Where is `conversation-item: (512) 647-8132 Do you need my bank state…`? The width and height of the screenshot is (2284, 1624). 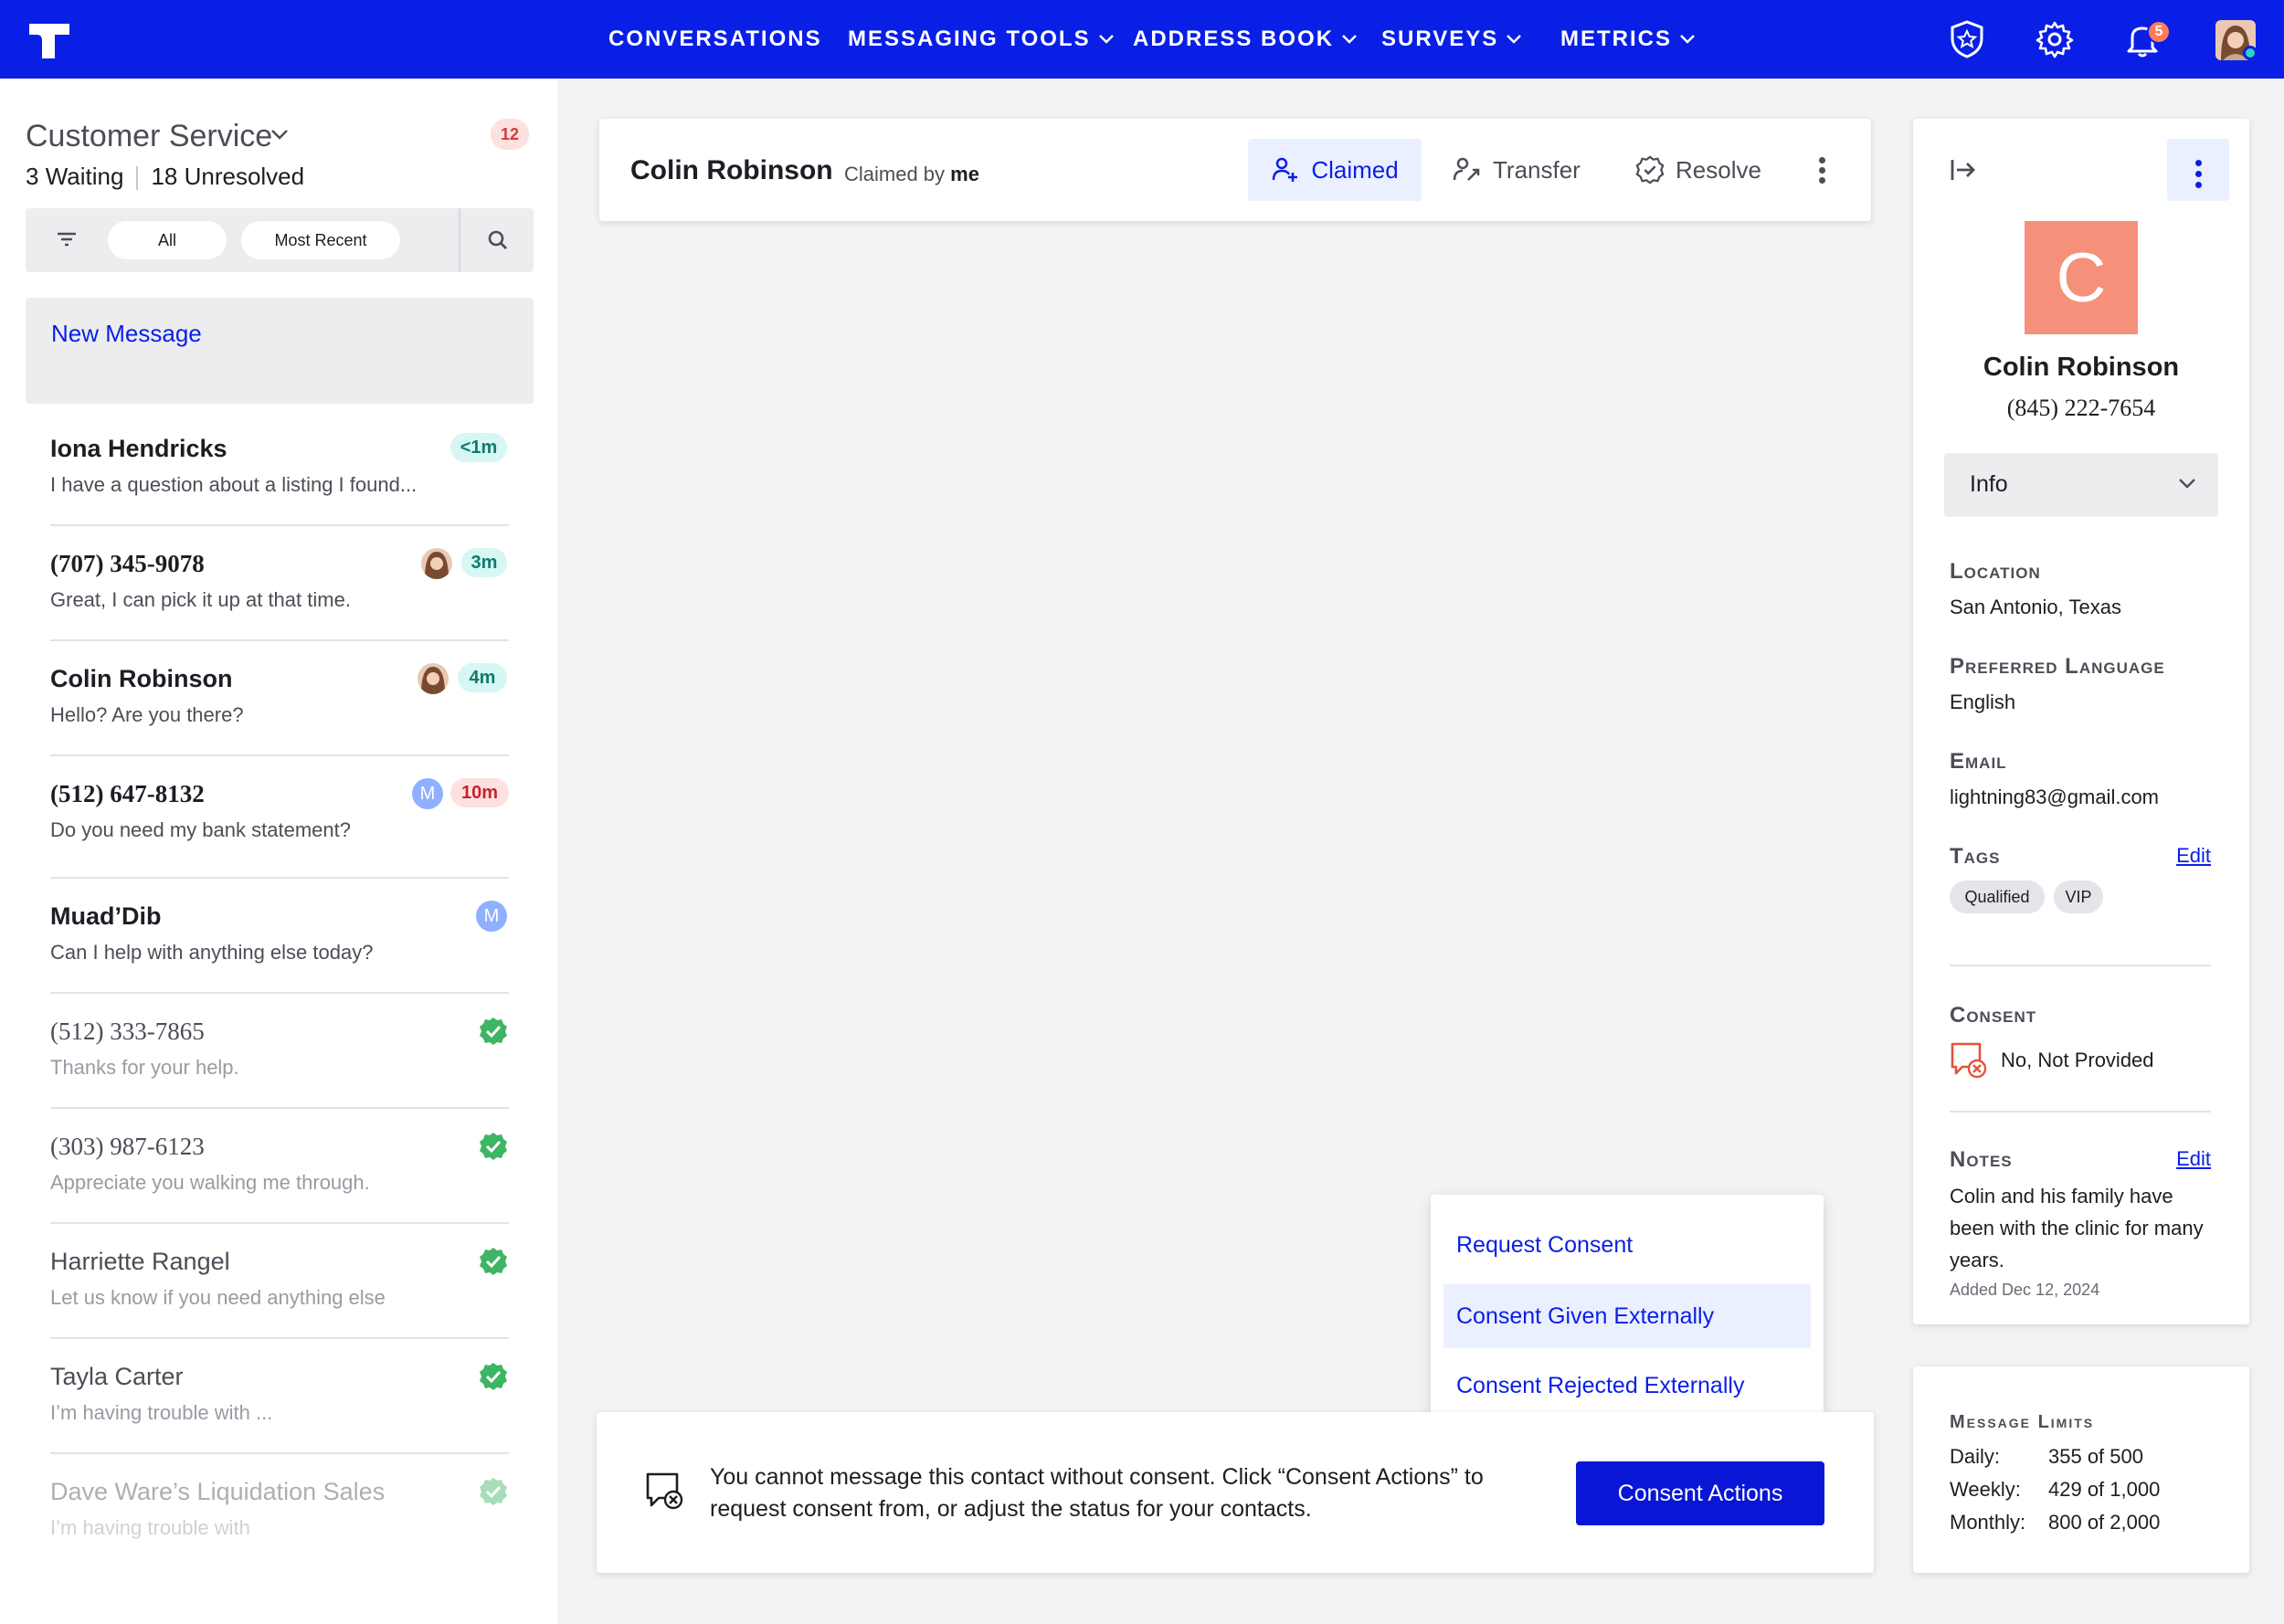 conversation-item: (512) 647-8132 Do you need my bank state… is located at coordinates (279, 817).